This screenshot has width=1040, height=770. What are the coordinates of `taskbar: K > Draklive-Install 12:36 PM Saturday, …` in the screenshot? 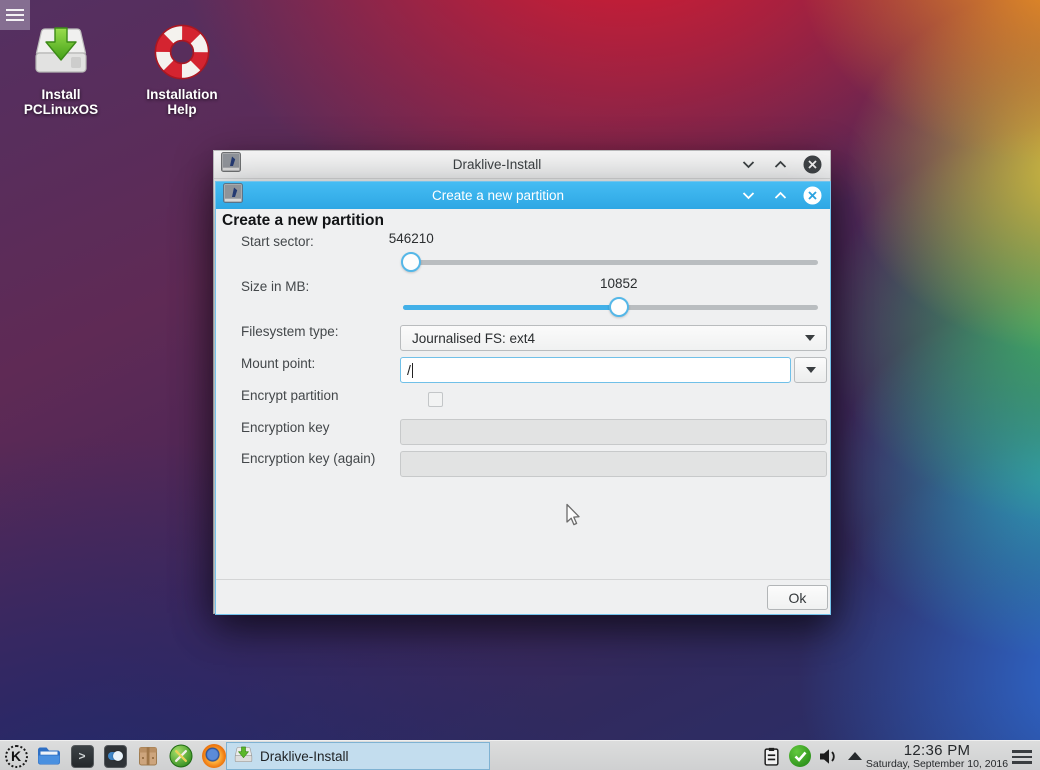 It's located at (520, 755).